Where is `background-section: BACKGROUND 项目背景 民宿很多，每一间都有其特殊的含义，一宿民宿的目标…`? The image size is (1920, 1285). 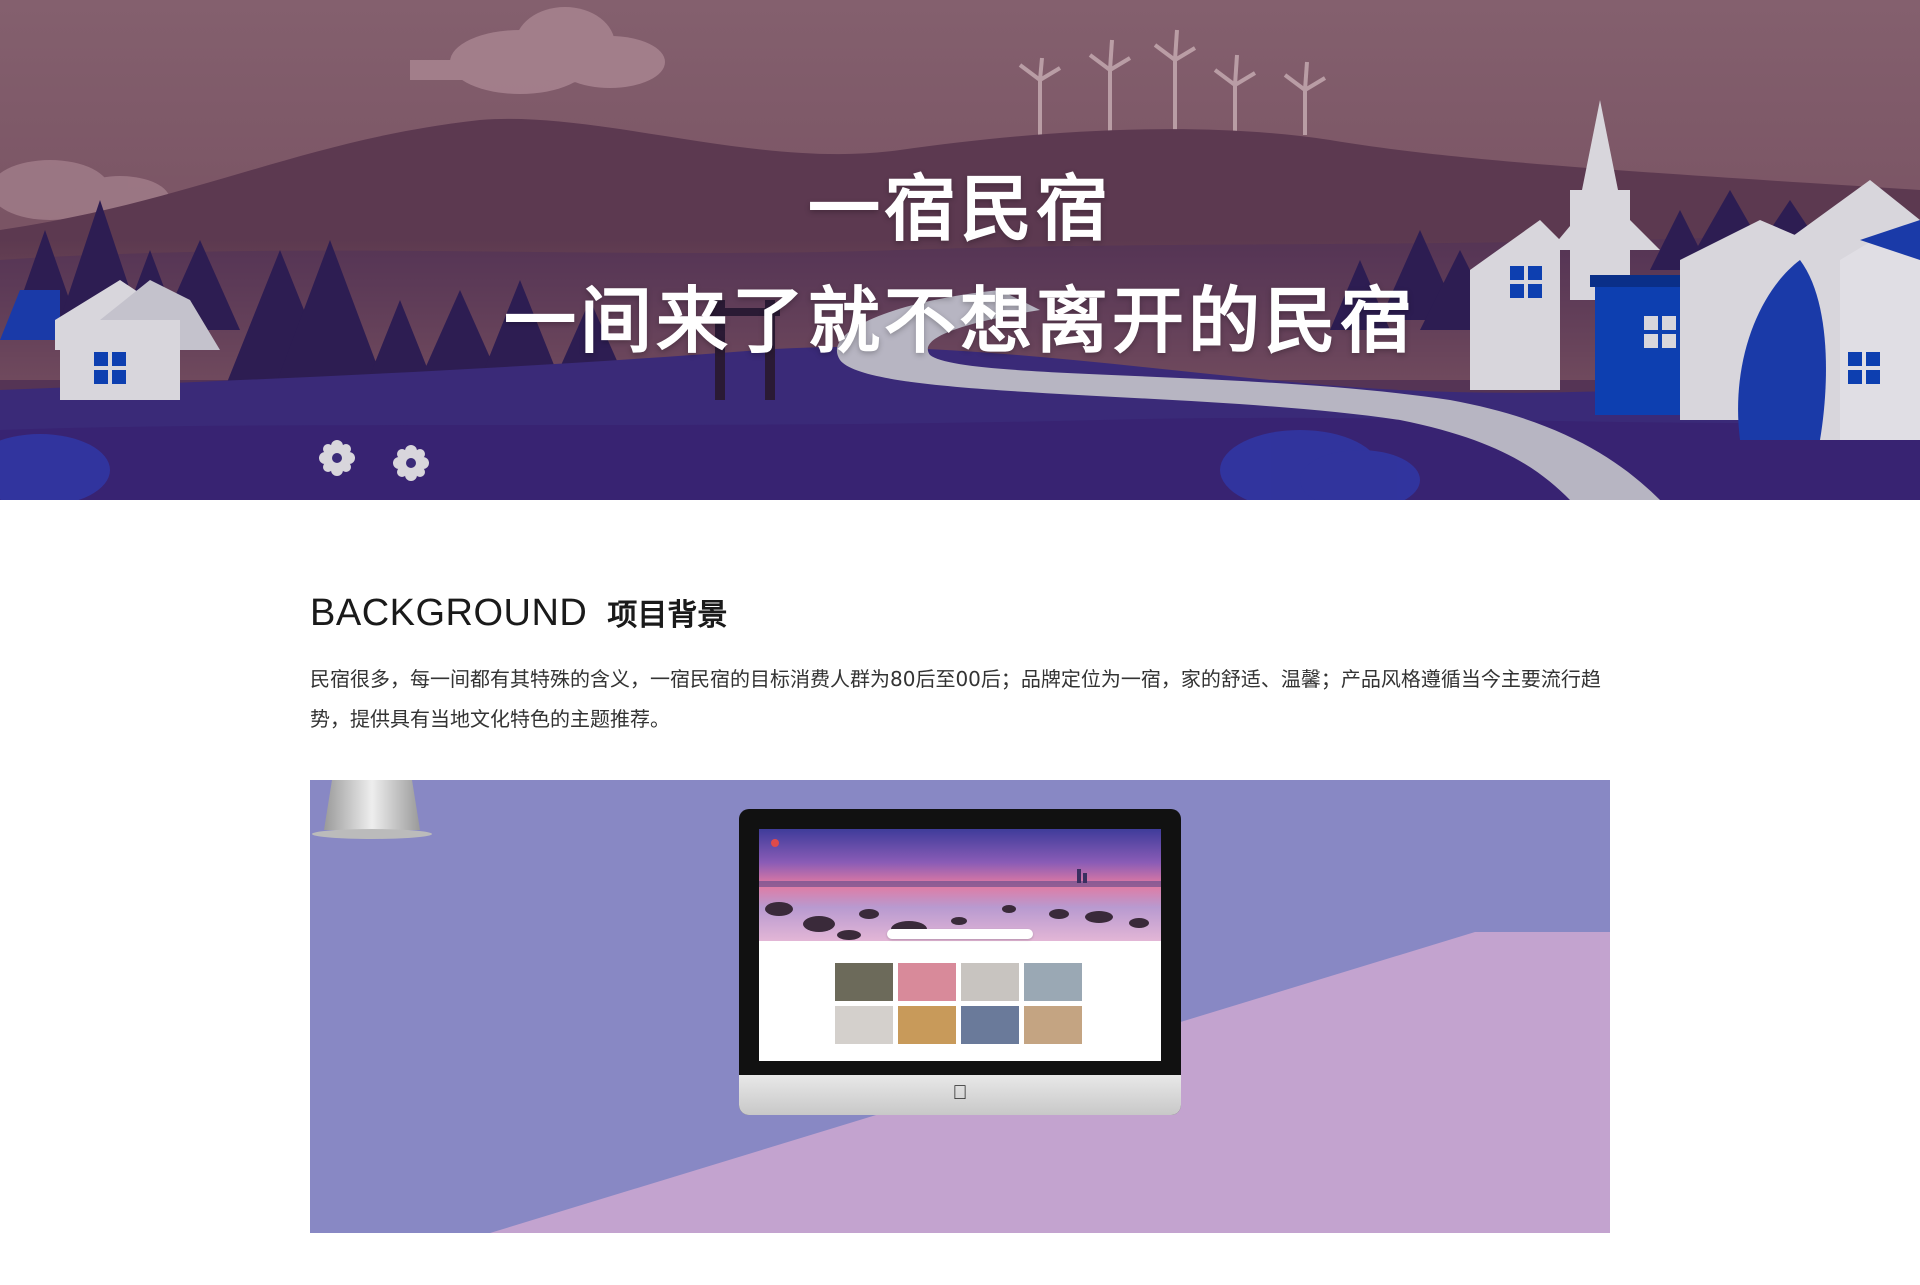
background-section: BACKGROUND 项目背景 民宿很多，每一间都有其特殊的含义，一宿民宿的目标… is located at coordinates (960, 664).